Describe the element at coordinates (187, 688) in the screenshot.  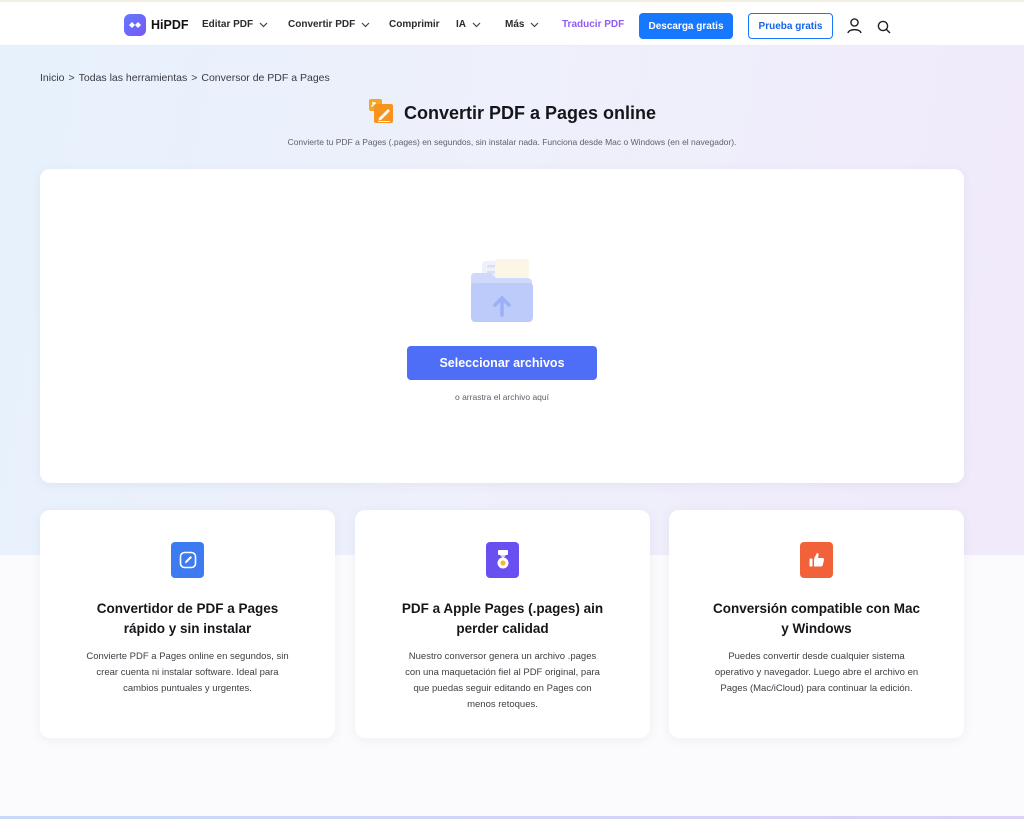
I see `feature-desc-line: cambios puntuales y urgentes.` at that location.